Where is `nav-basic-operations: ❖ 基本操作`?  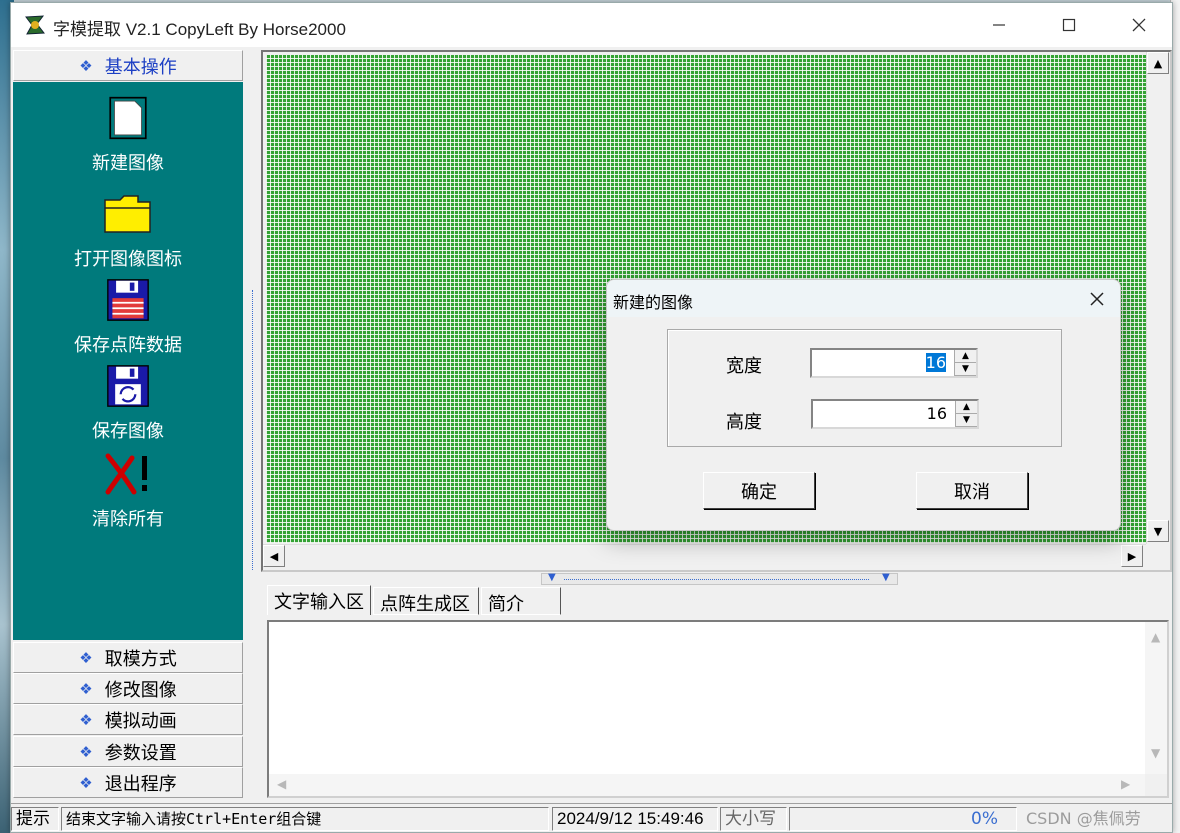 nav-basic-operations: ❖ 基本操作 is located at coordinates (128, 65).